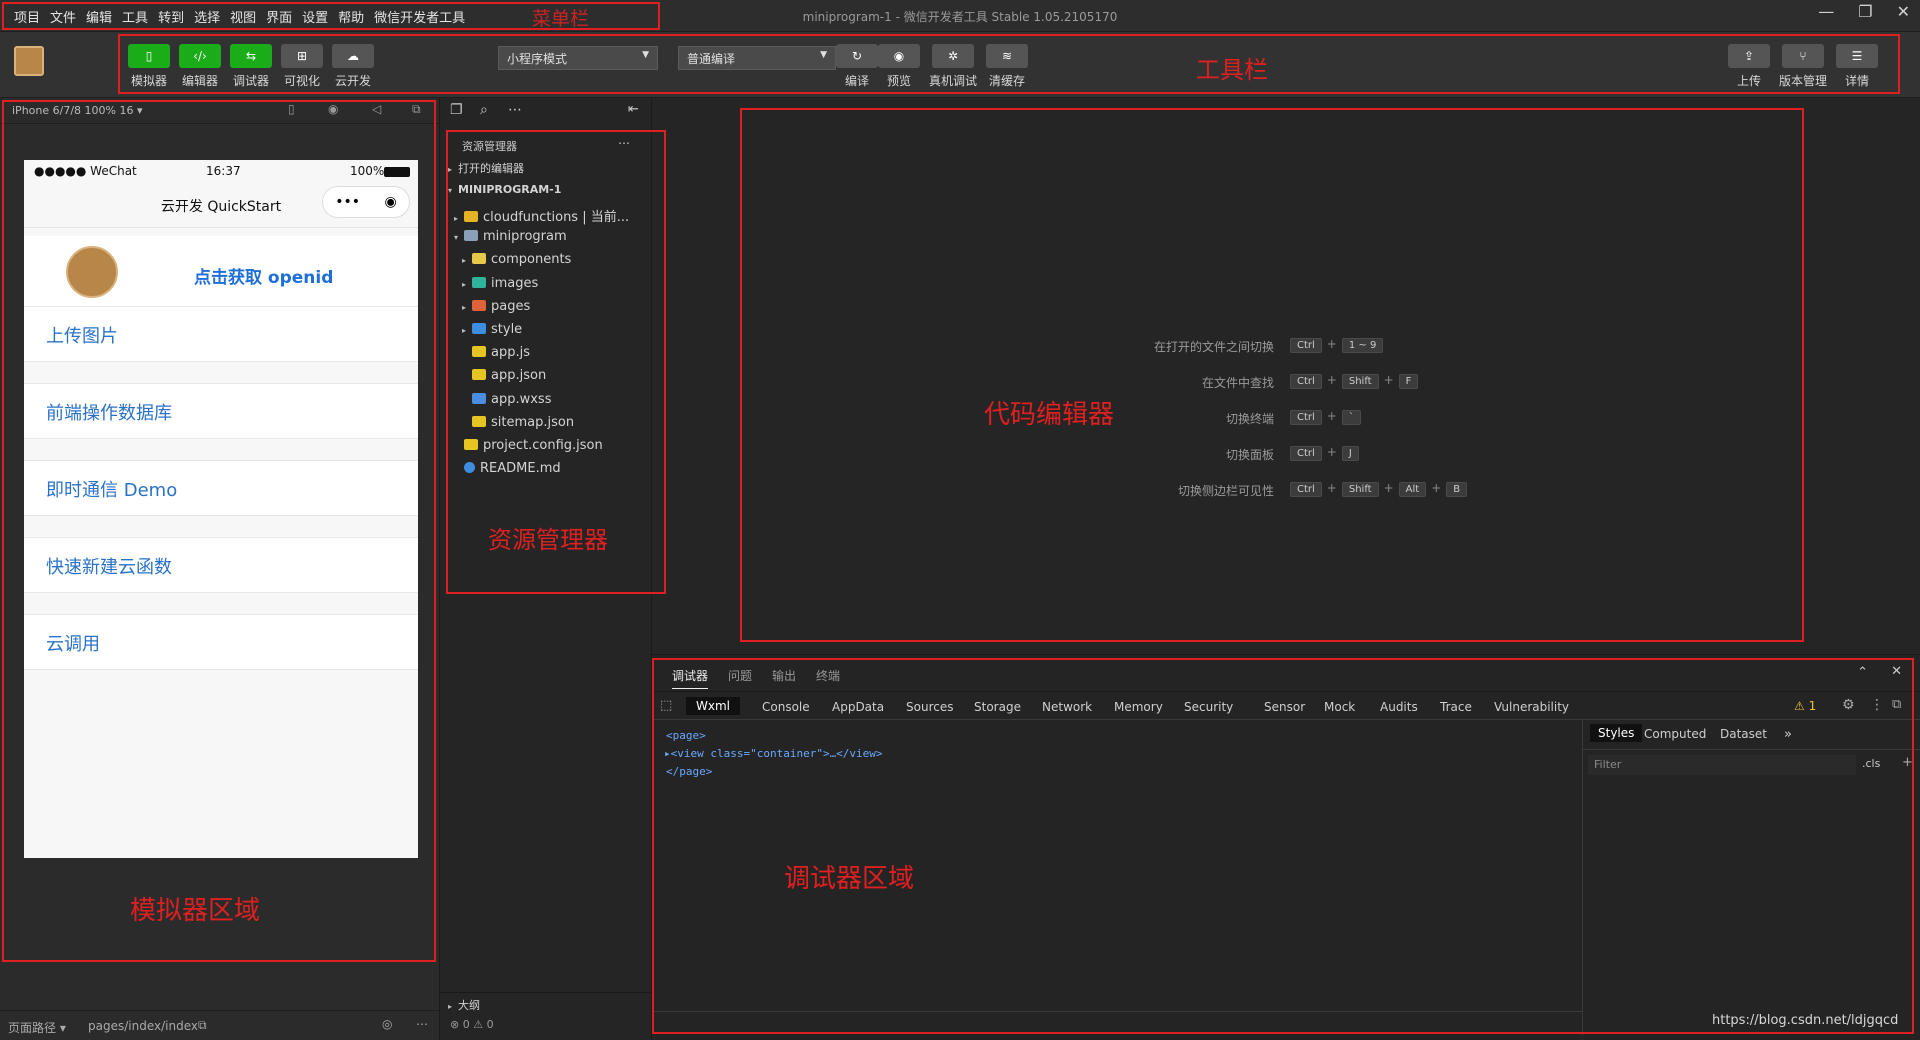 The height and width of the screenshot is (1040, 1920). What do you see at coordinates (1232, 70) in the screenshot?
I see `toolbar-annotation-label: 工具栏` at bounding box center [1232, 70].